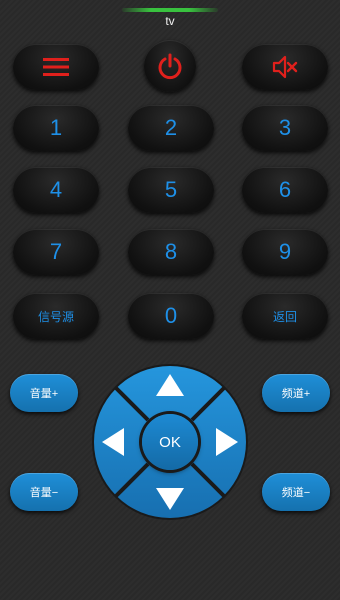 Image resolution: width=340 pixels, height=600 pixels. I want to click on direction-pad: OK, so click(170, 442).